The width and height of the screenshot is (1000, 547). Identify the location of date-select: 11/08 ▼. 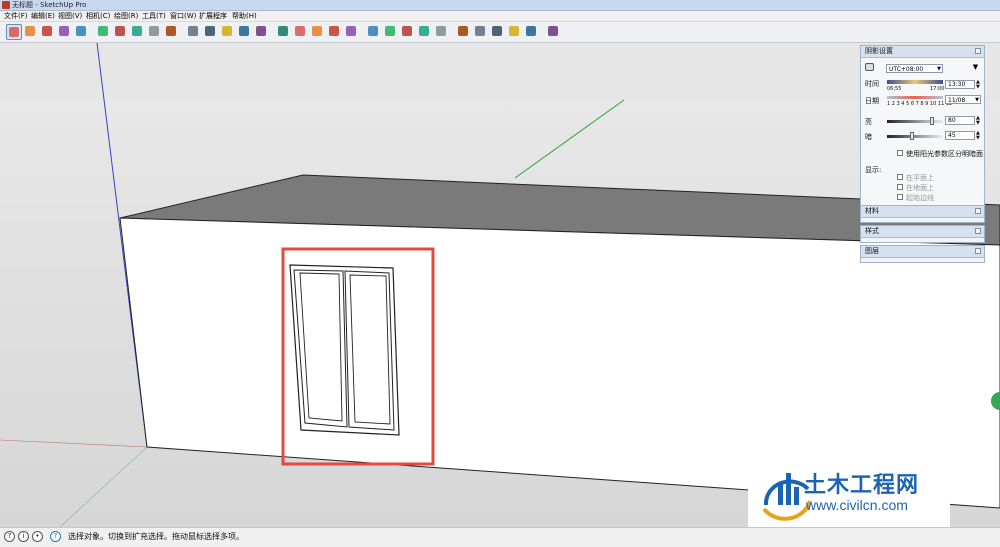
(963, 99).